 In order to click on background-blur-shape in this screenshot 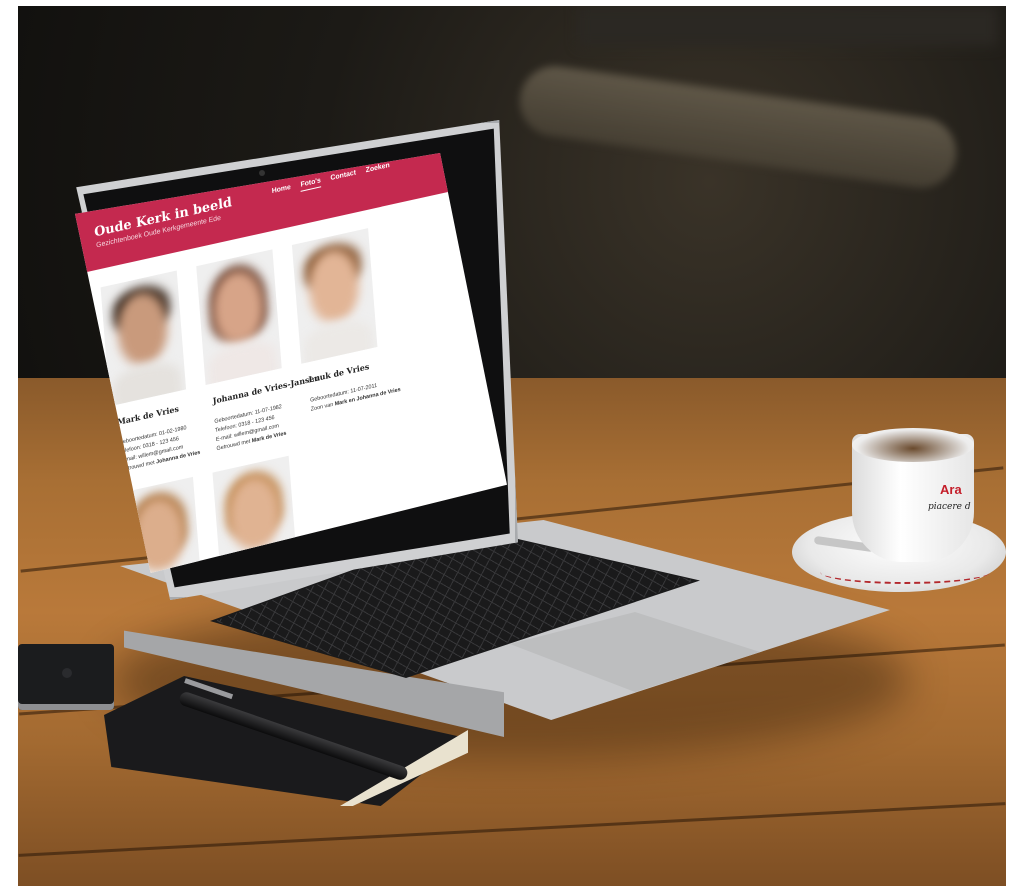, I will do `click(788, 26)`.